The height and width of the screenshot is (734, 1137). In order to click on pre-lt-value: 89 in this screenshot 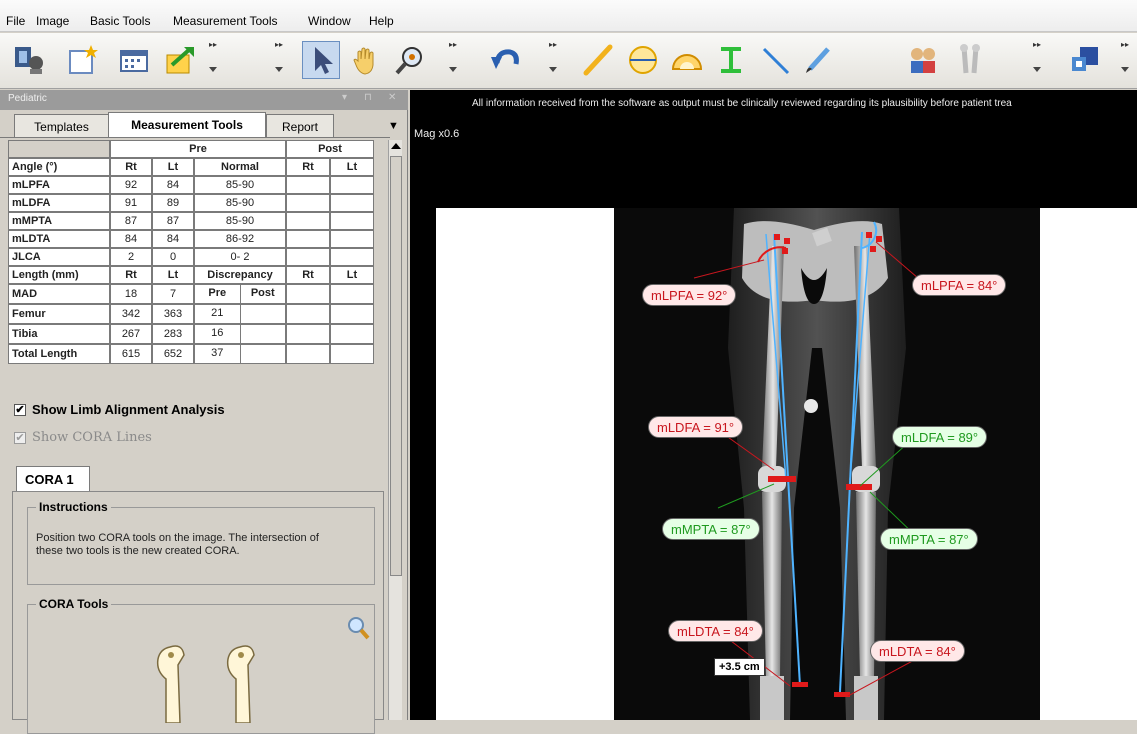, I will do `click(173, 203)`.